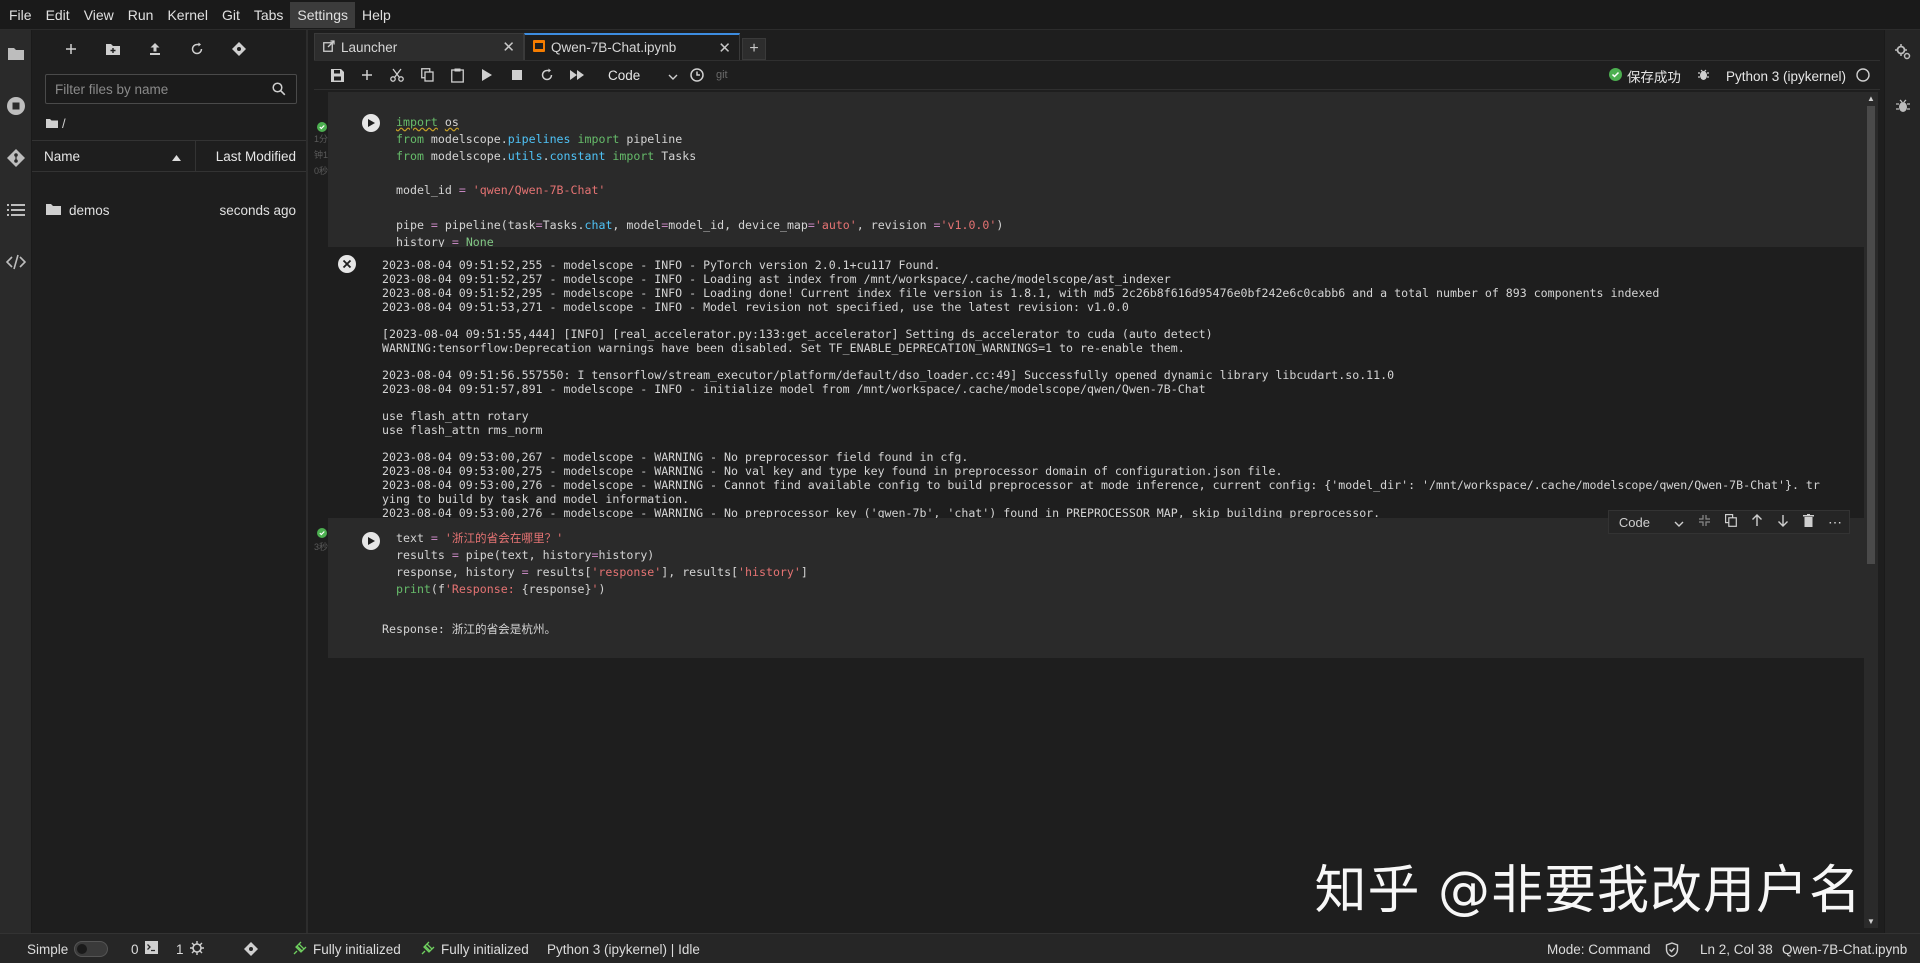 This screenshot has height=963, width=1920. What do you see at coordinates (1703, 76) in the screenshot?
I see `bug-icon` at bounding box center [1703, 76].